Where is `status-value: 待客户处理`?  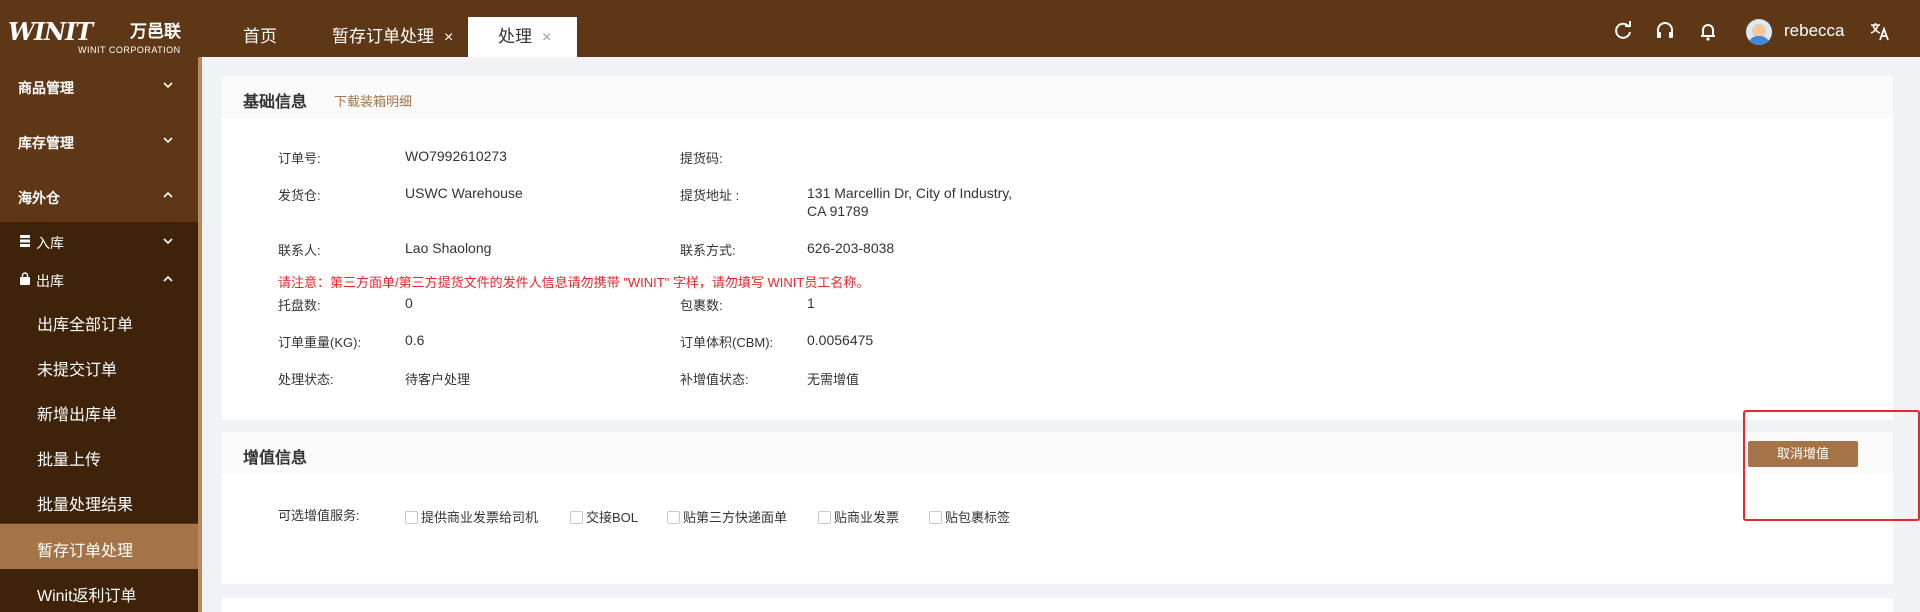 status-value: 待客户处理 is located at coordinates (438, 379).